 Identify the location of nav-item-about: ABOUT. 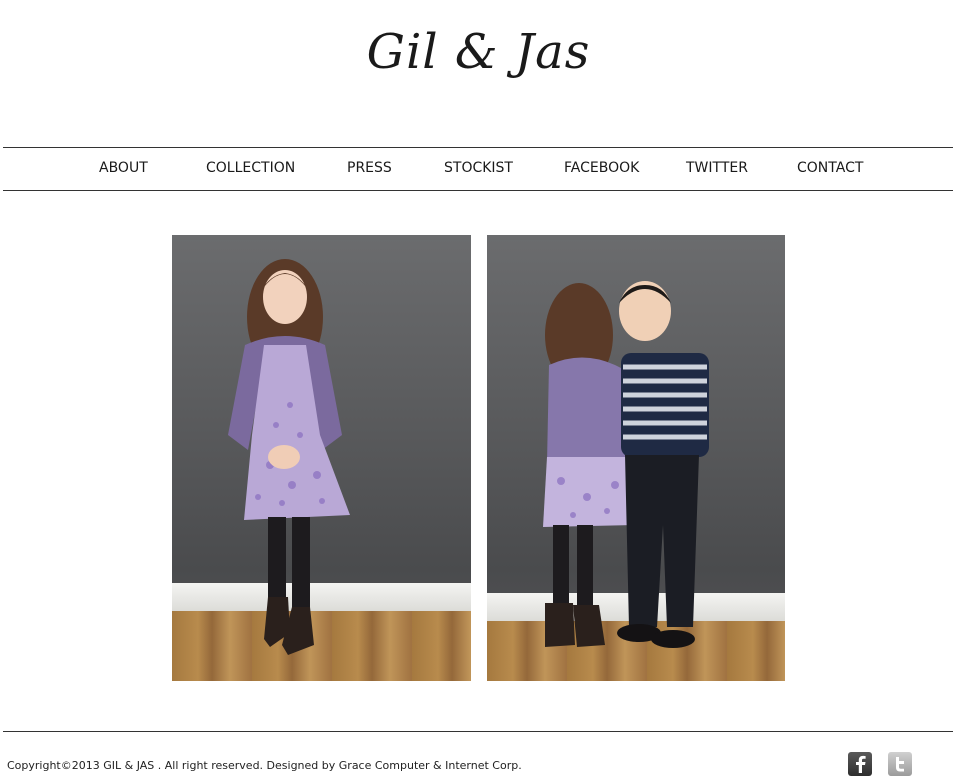
(123, 168).